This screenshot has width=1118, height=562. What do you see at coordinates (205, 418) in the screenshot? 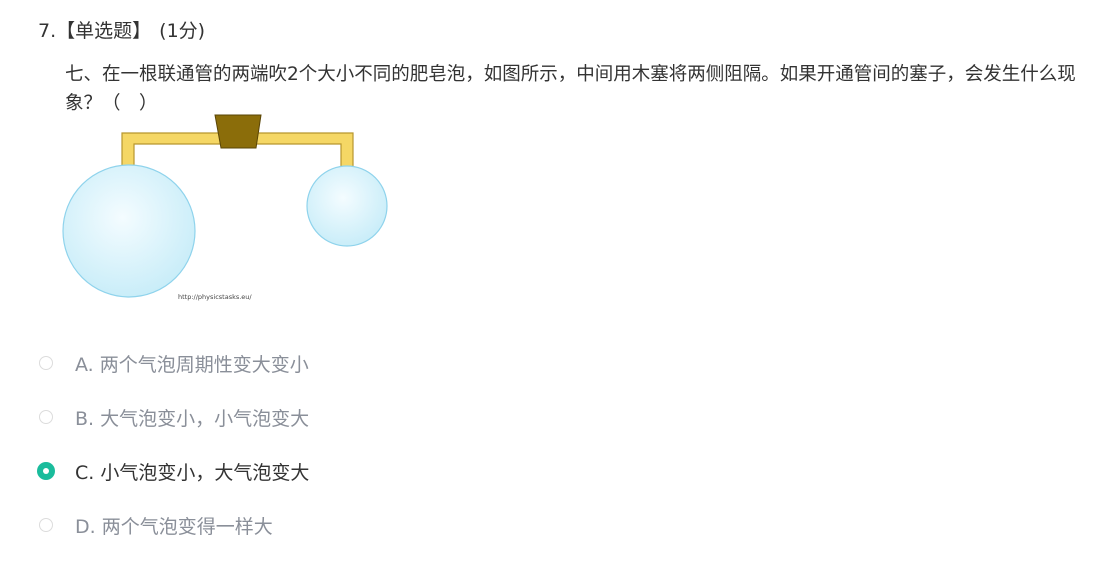
I see `option-text: 大气泡变小，小气泡变大` at bounding box center [205, 418].